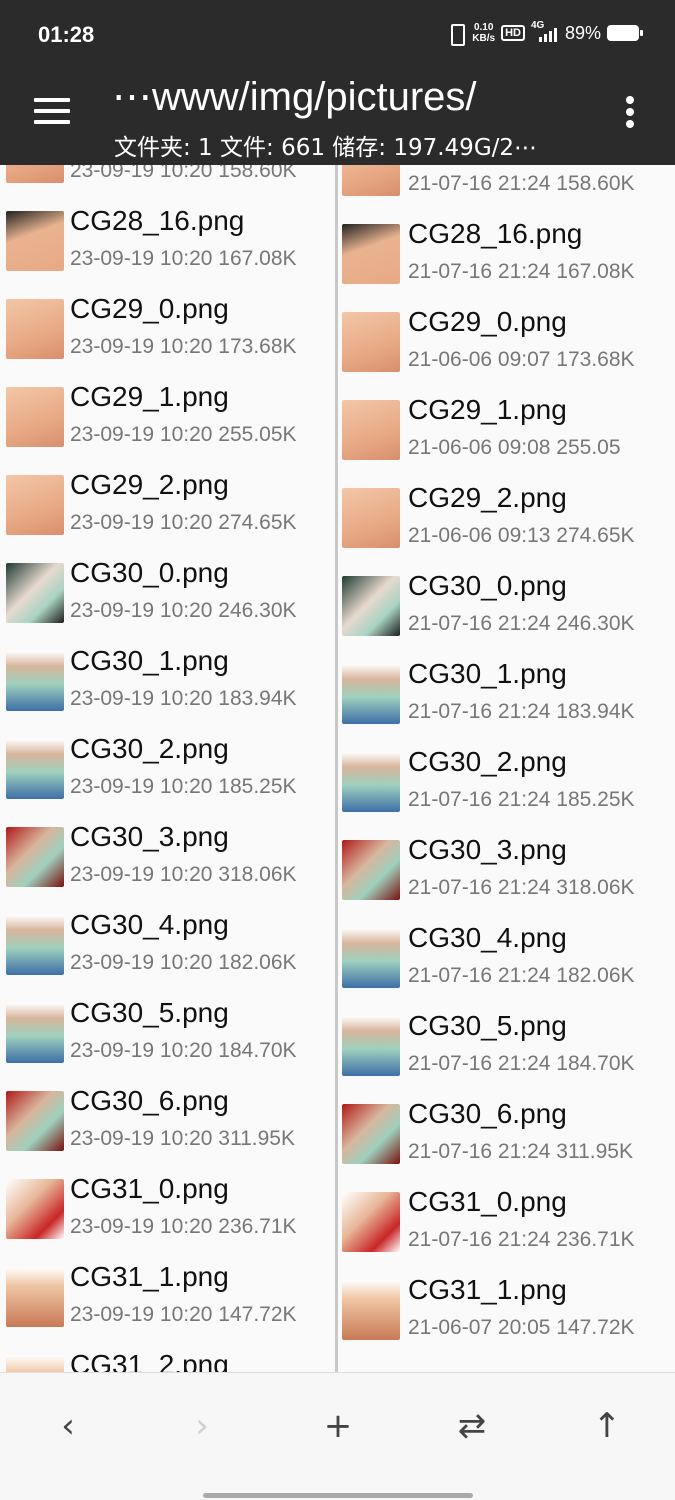 The height and width of the screenshot is (1500, 675). I want to click on list-item: CG28_16.png 21-07-16 21:24 167.08K, so click(506, 254).